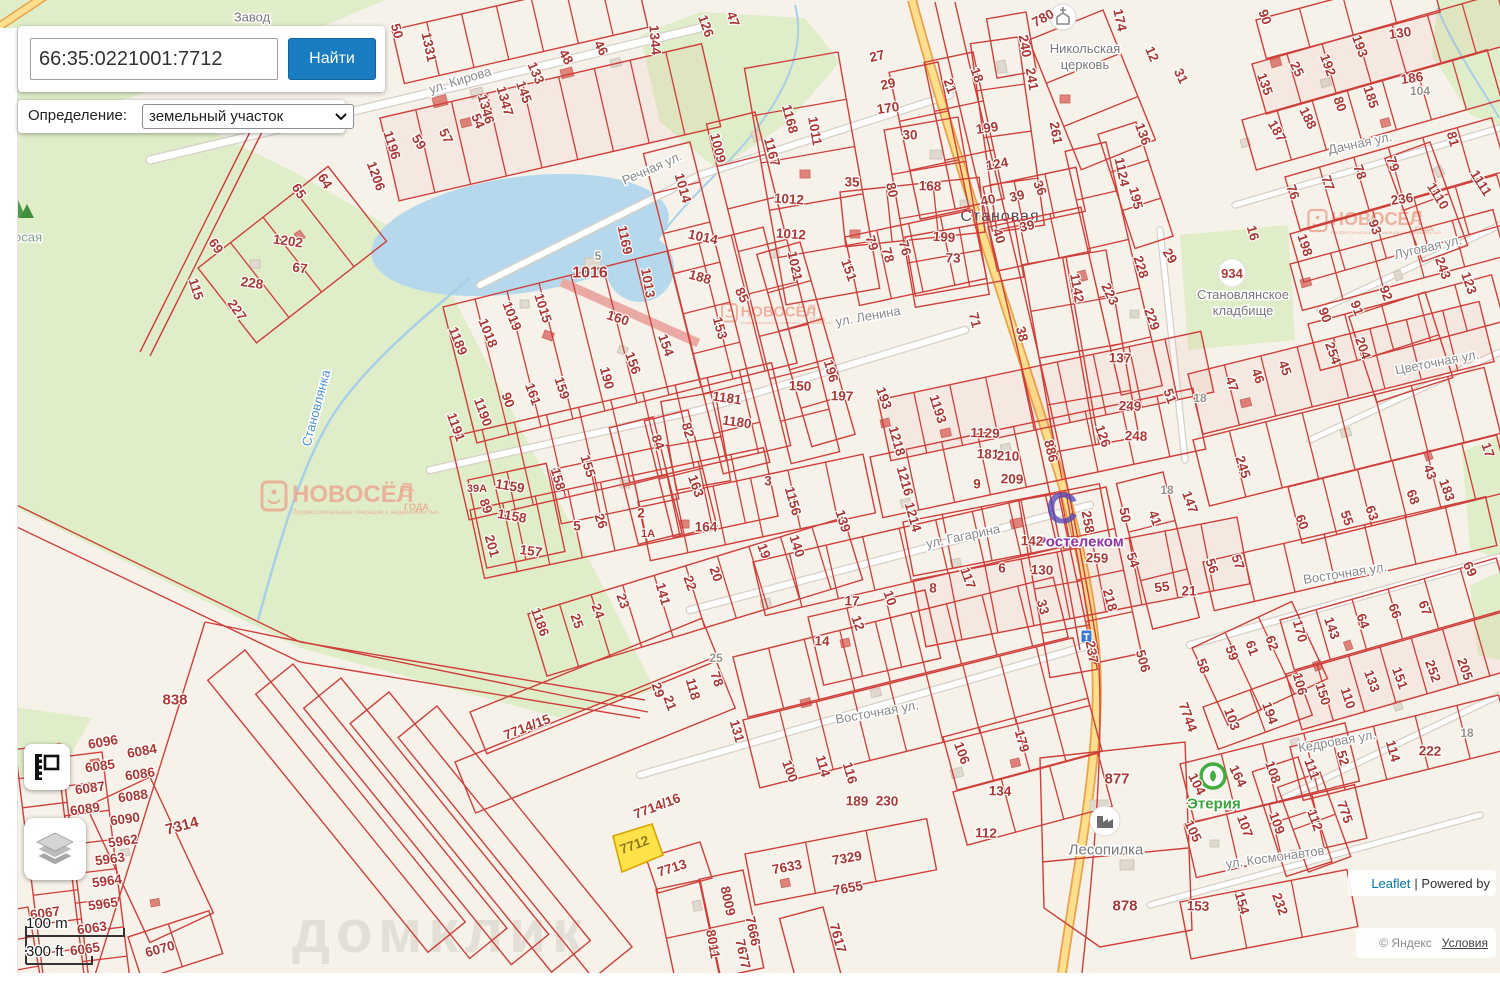  I want to click on definition-select: земельный участок, so click(248, 116).